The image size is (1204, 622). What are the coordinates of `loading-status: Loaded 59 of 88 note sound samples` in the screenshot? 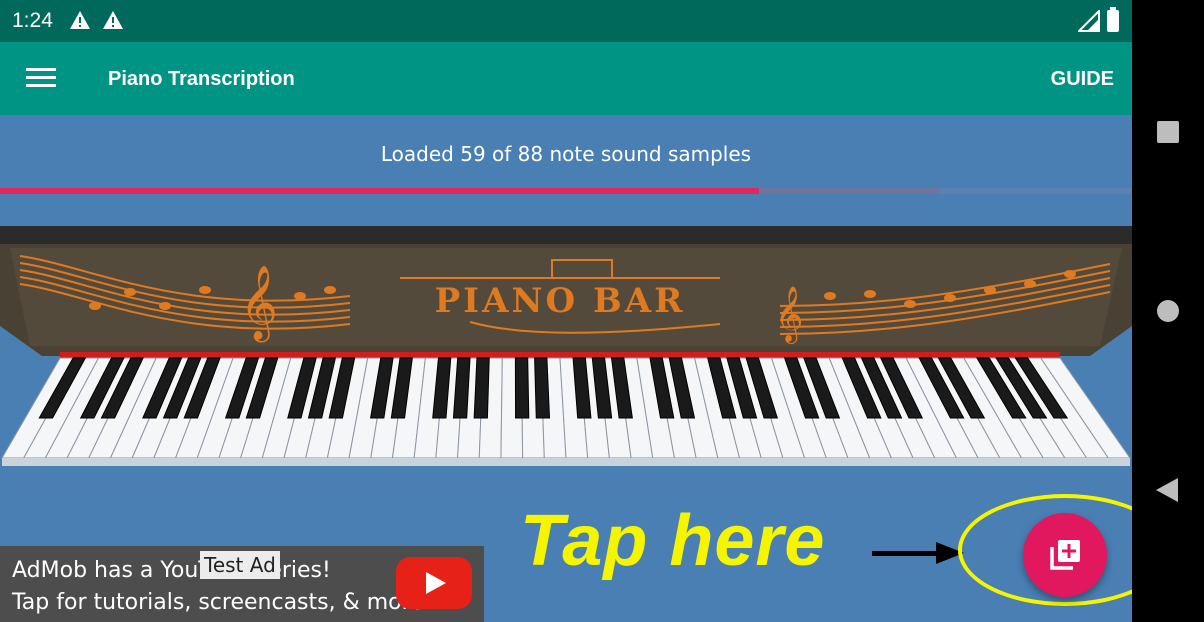 It's located at (566, 154).